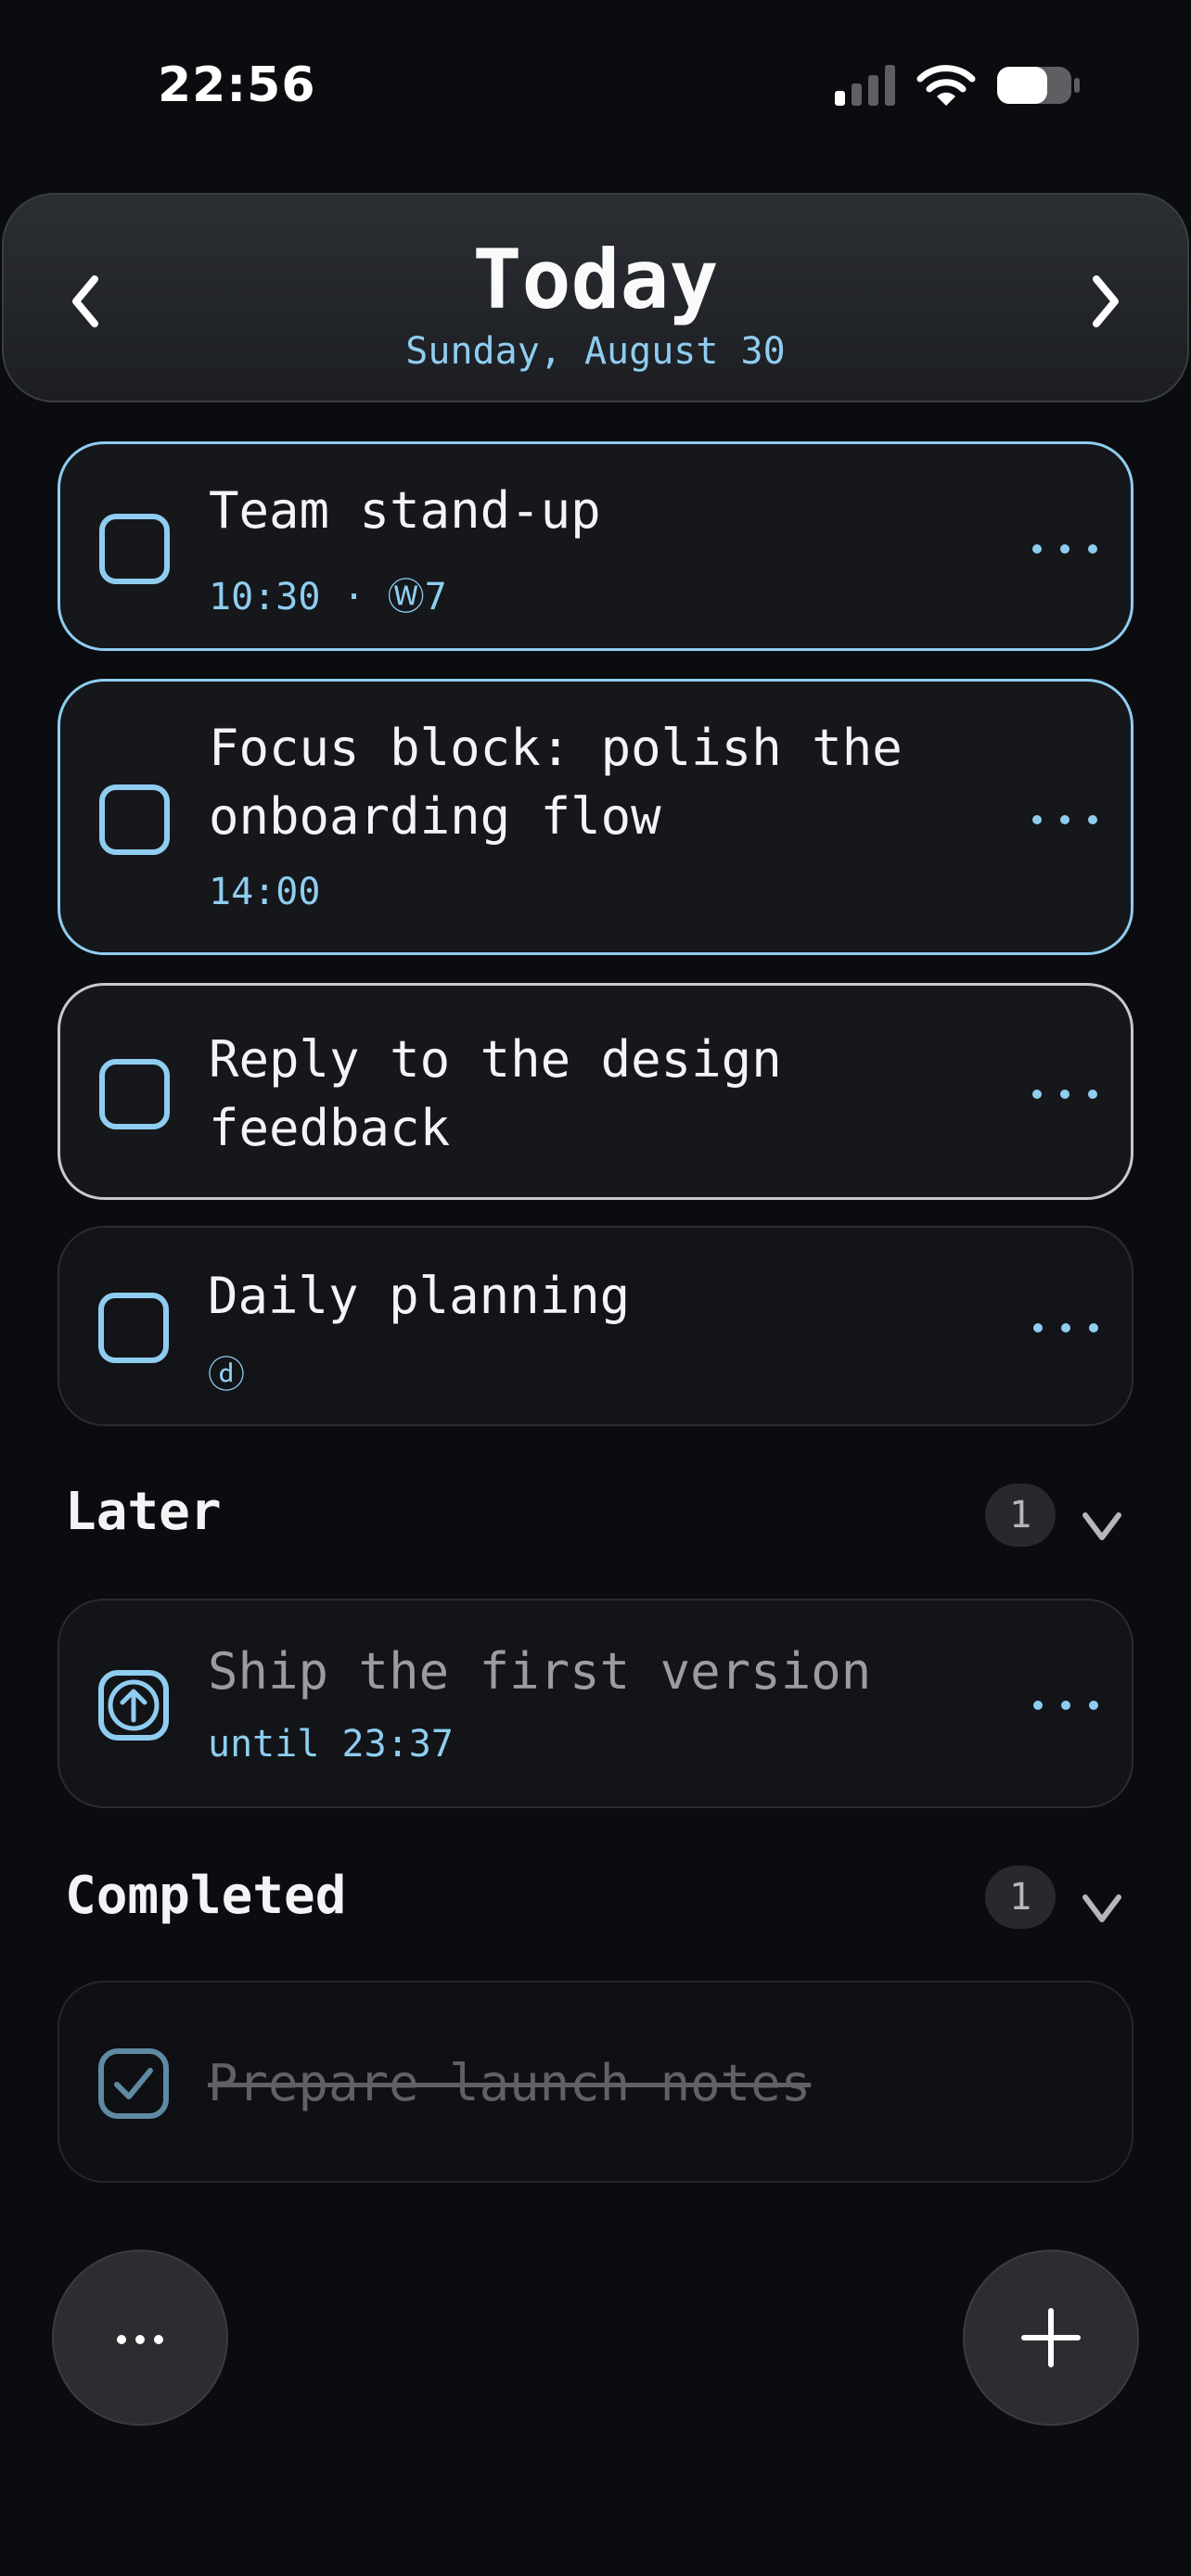 This screenshot has height=2576, width=1191. I want to click on task-title: Prepare launch notes, so click(510, 2083).